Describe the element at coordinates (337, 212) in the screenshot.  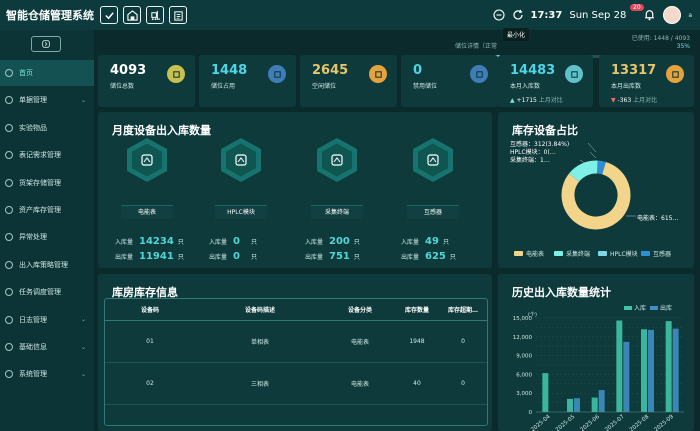
I see `device-name: 采集终端` at that location.